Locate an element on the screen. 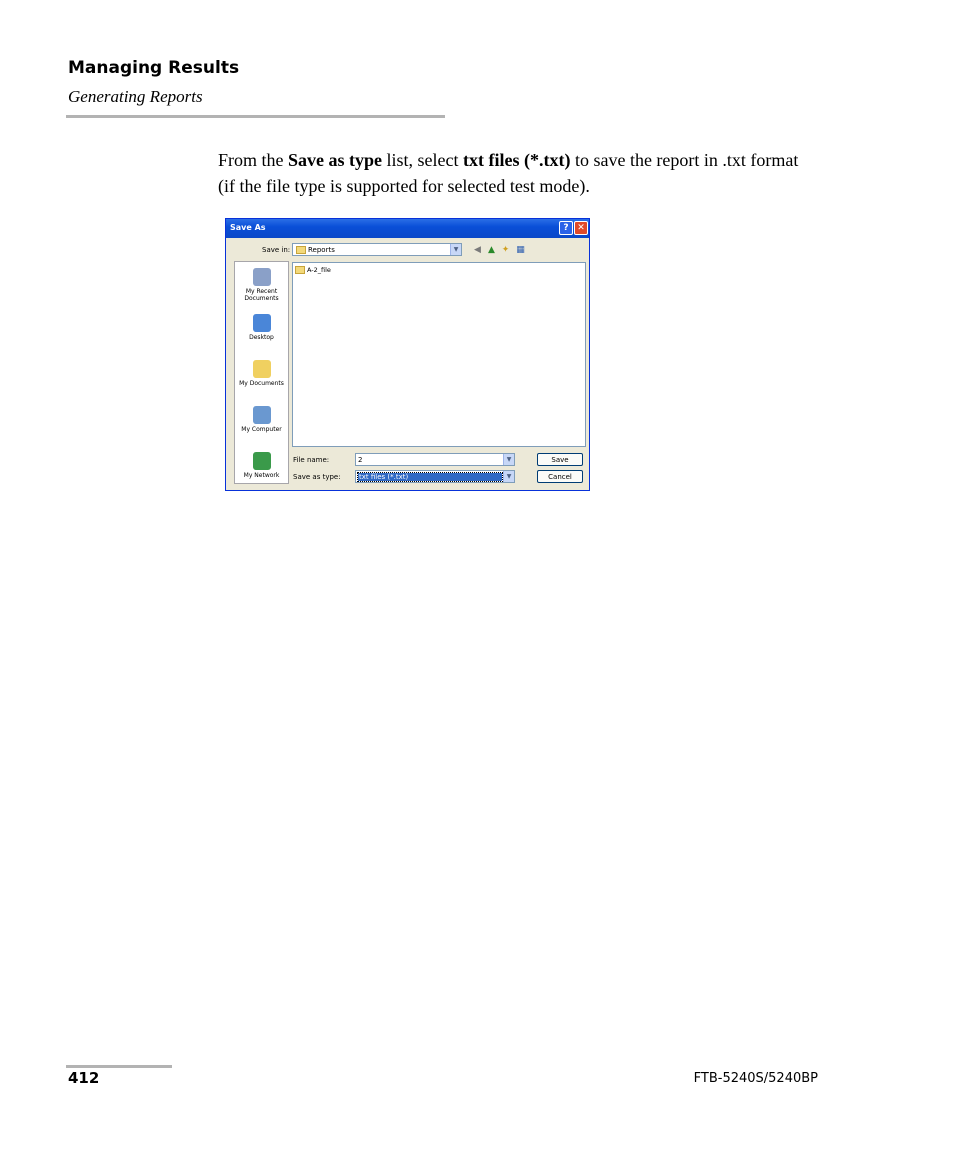 The height and width of the screenshot is (1159, 954). place-my-documents: My Documents is located at coordinates (261, 373).